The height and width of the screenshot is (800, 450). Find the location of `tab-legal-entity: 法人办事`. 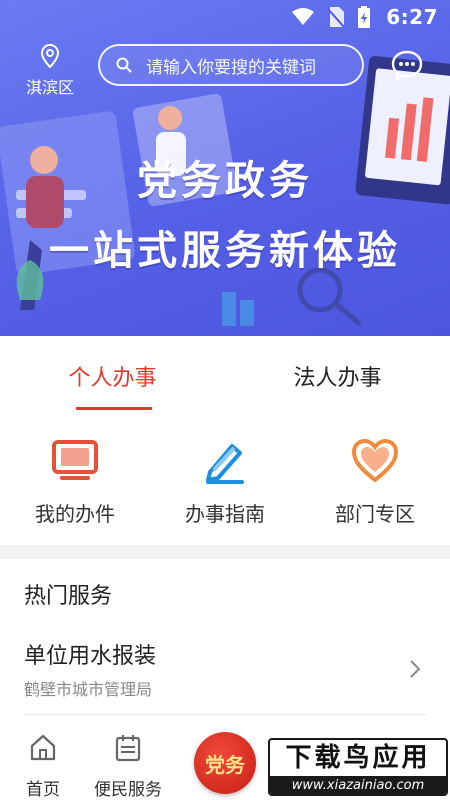

tab-legal-entity: 法人办事 is located at coordinates (337, 374).